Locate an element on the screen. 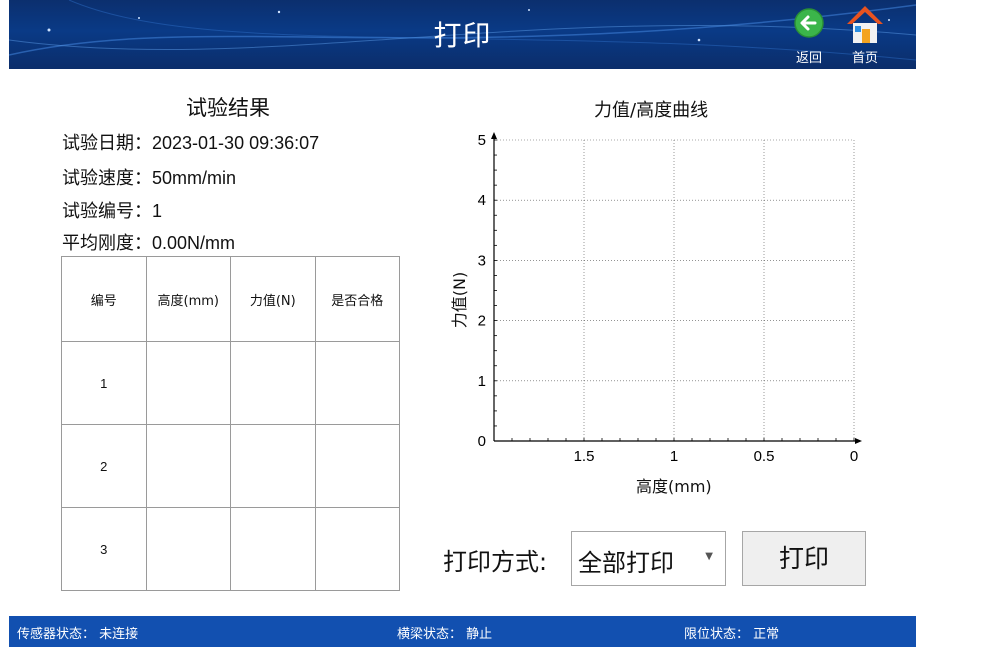 The height and width of the screenshot is (653, 992). chart-x-tick-label: 0 is located at coordinates (854, 456).